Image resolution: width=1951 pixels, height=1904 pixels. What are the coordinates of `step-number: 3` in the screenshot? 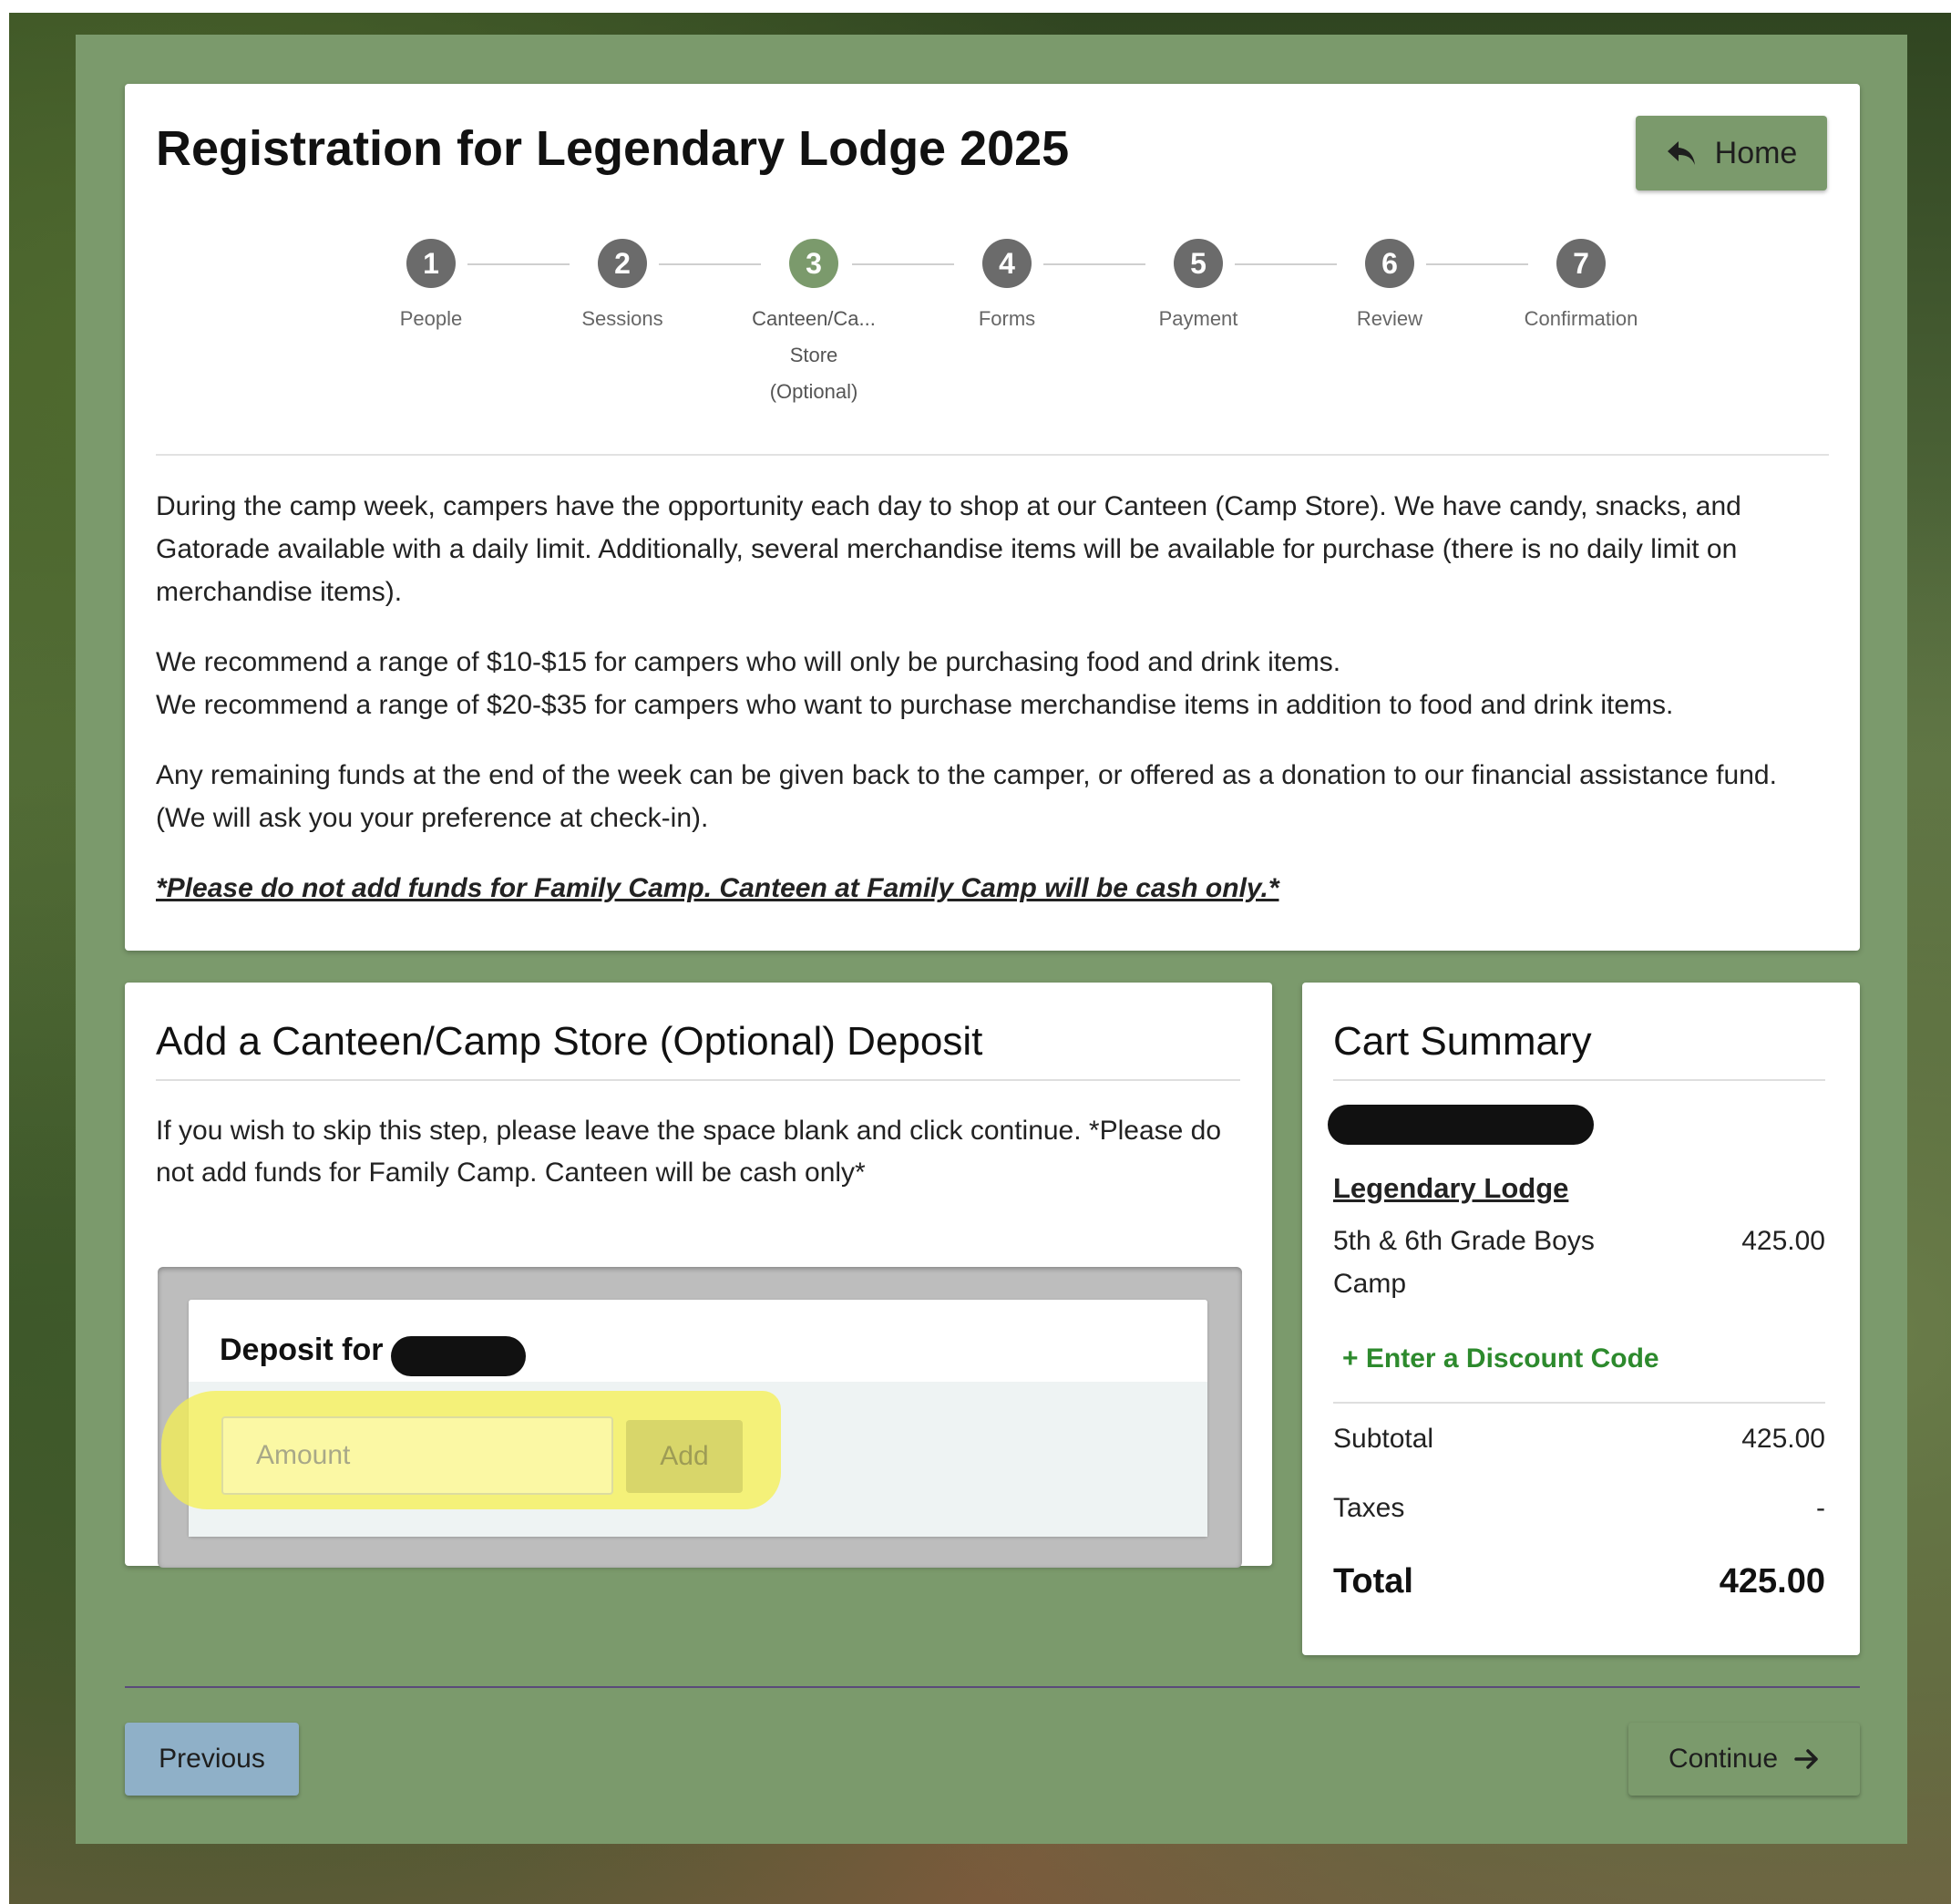 It's located at (813, 264).